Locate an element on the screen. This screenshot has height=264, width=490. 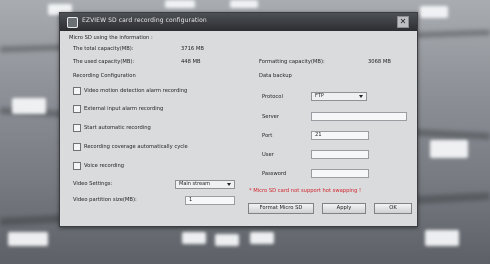
voice-recording-checkbox is located at coordinates (77, 165).